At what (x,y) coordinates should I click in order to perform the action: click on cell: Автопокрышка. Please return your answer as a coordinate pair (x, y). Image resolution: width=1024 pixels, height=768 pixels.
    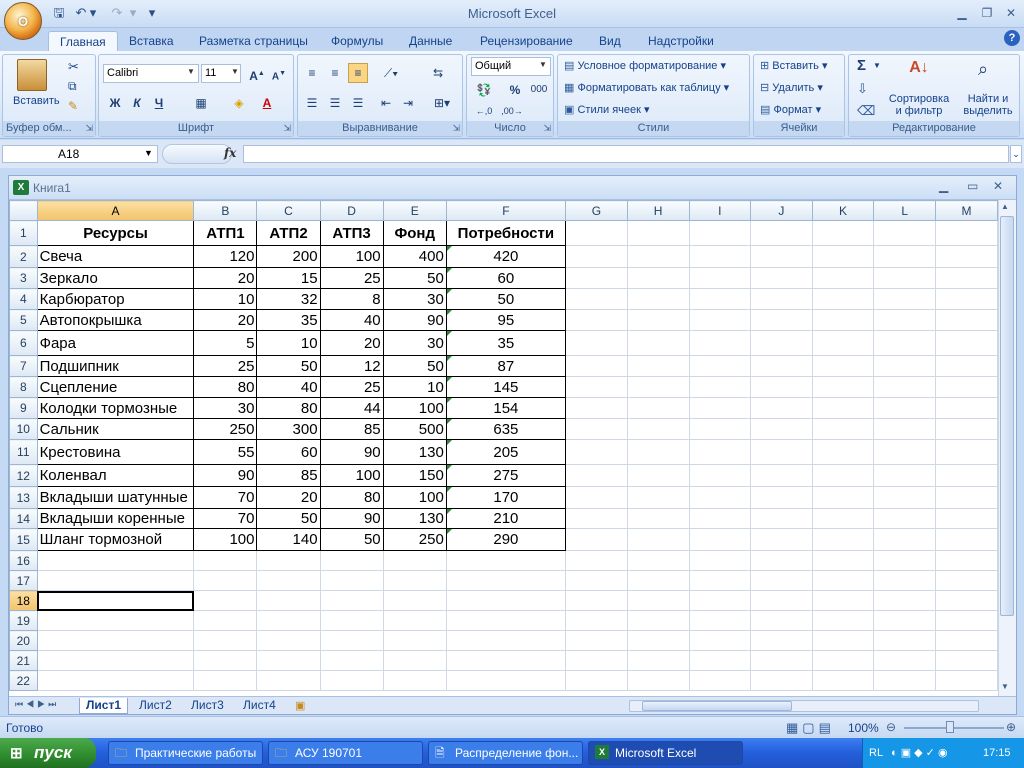
    Looking at the image, I should click on (115, 320).